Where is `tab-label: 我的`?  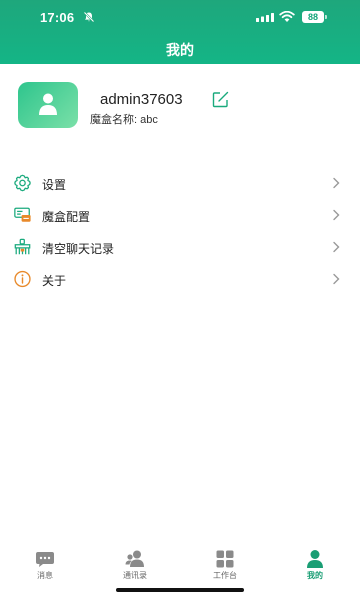 tab-label: 我的 is located at coordinates (315, 575).